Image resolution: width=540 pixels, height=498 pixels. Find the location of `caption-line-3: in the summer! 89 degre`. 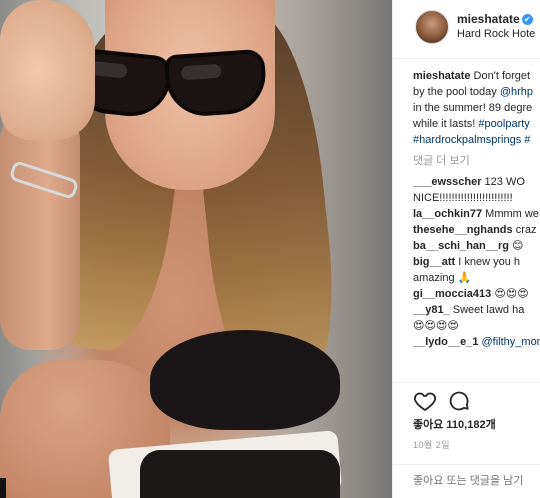

caption-line-3: in the summer! 89 degre is located at coordinates (473, 108).